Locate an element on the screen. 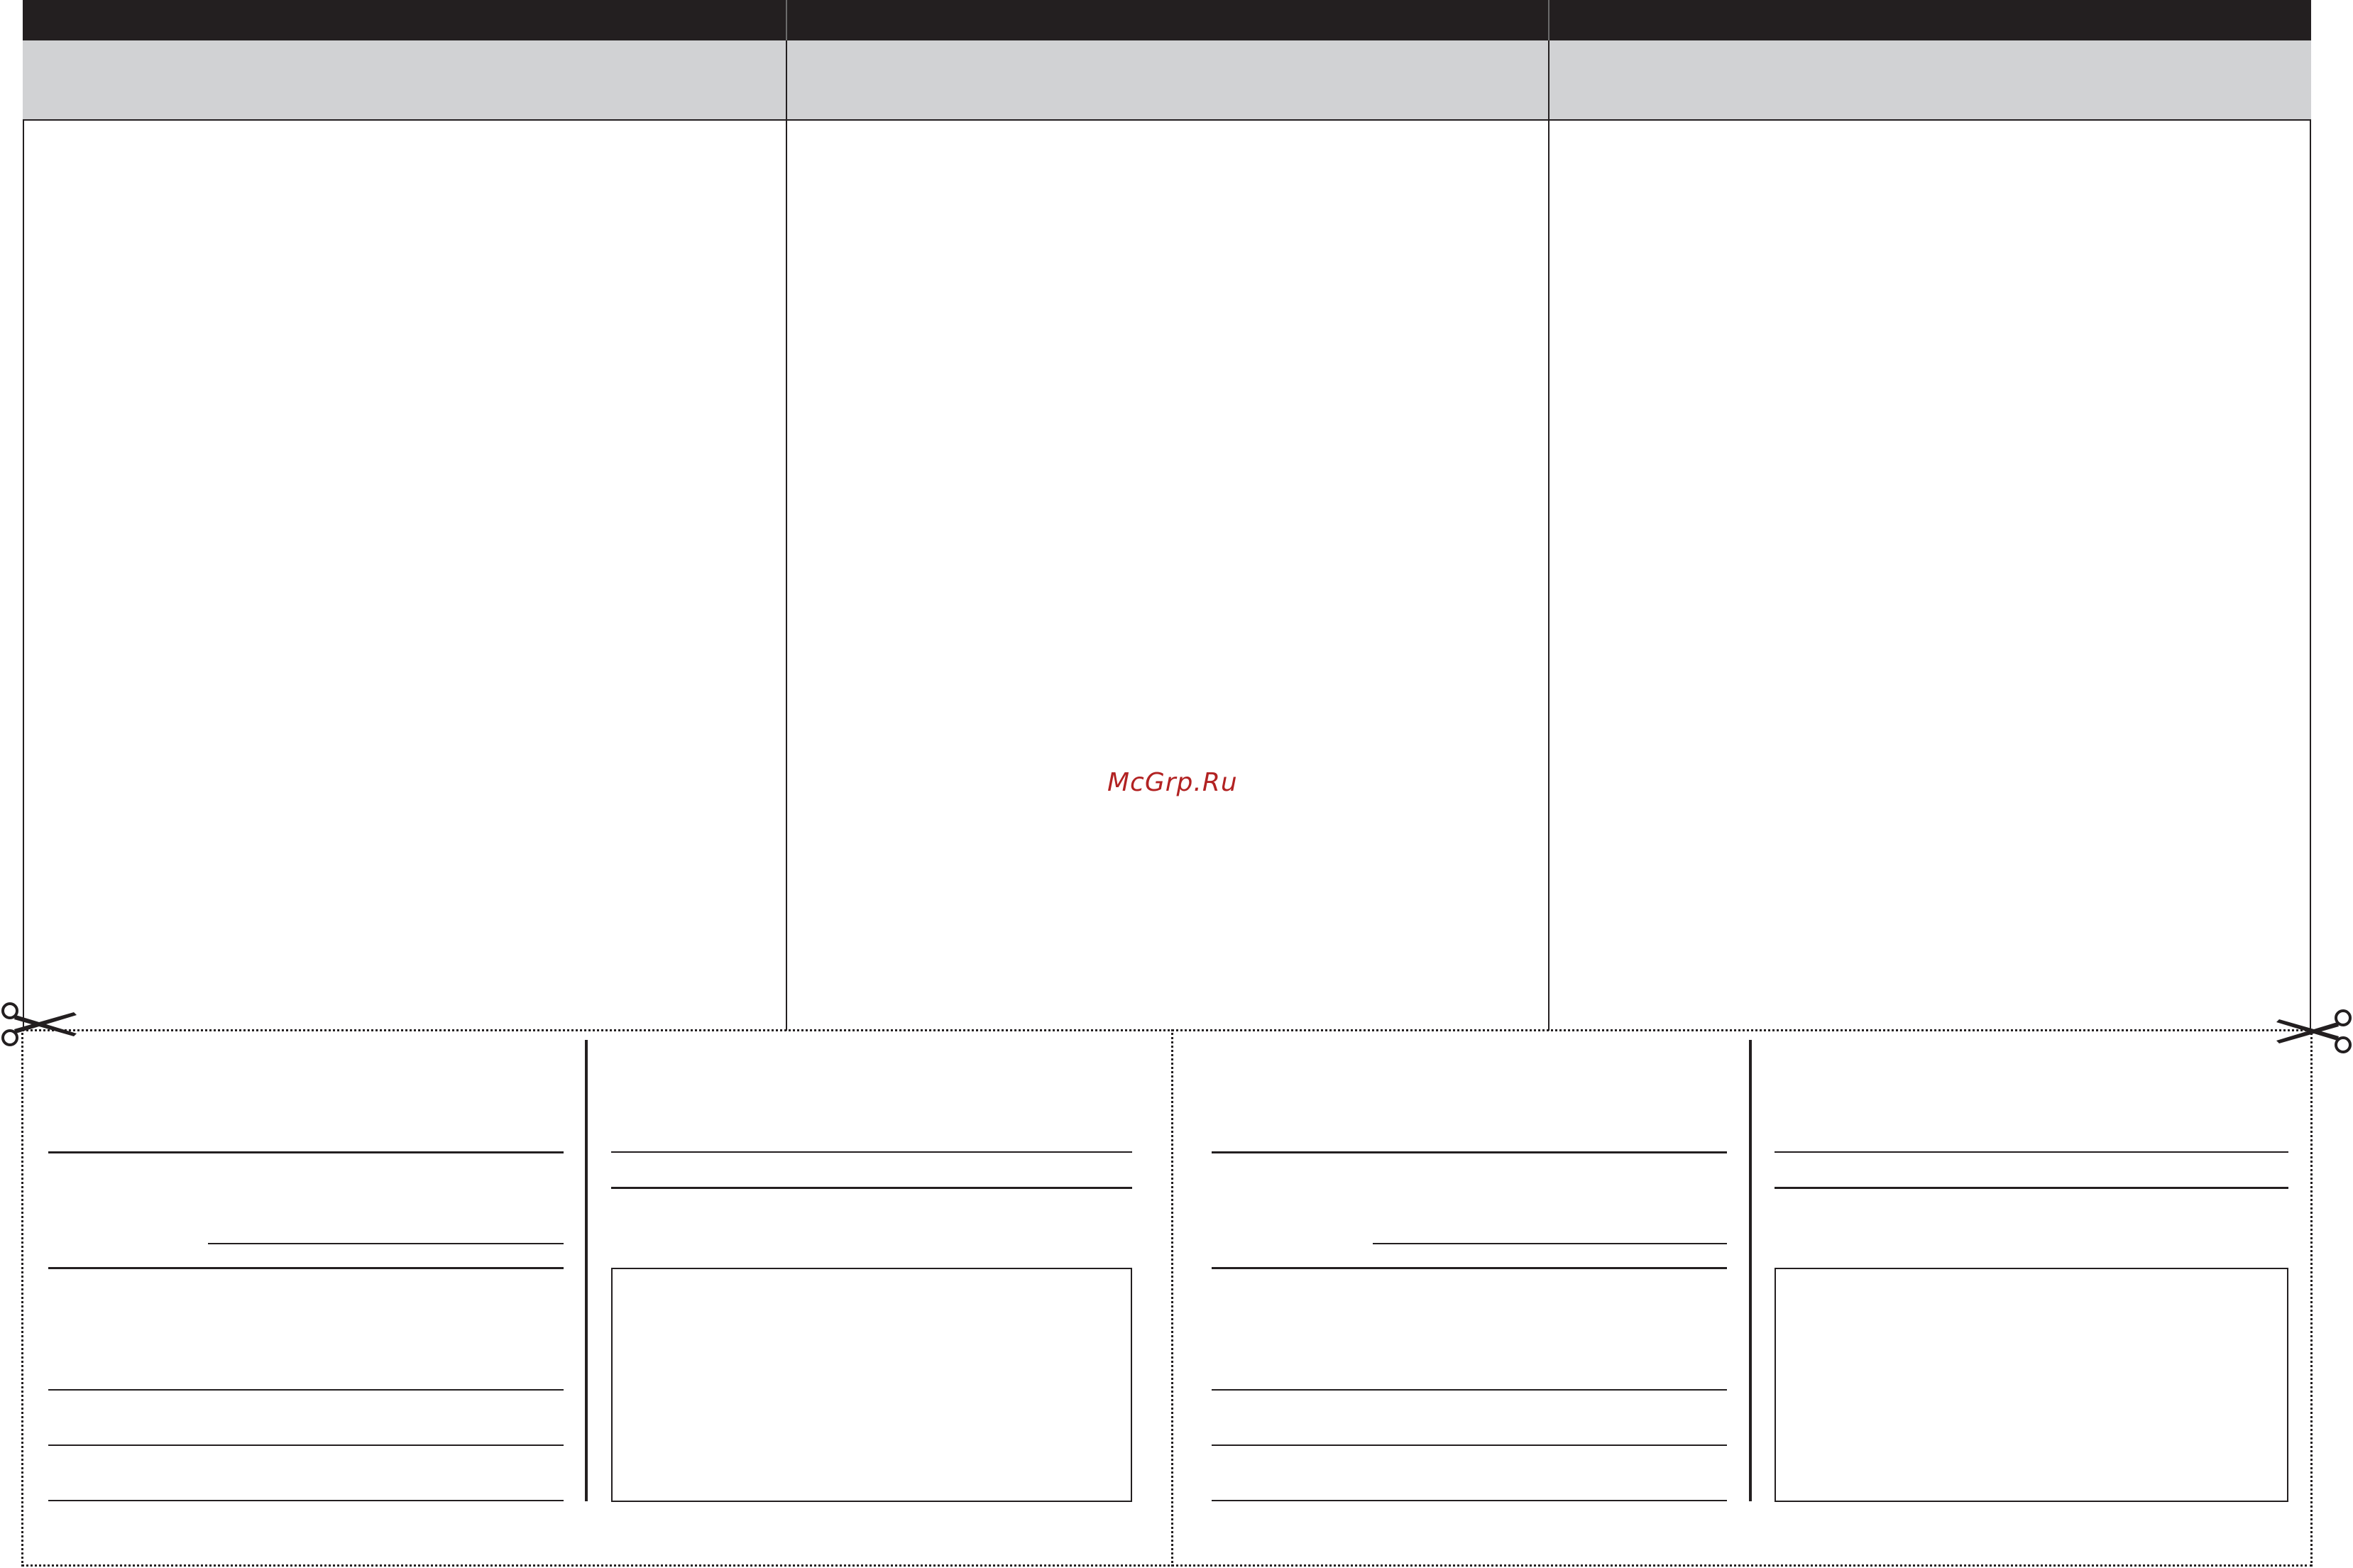 This screenshot has height=1568, width=2353. table-subheader is located at coordinates (1167, 81).